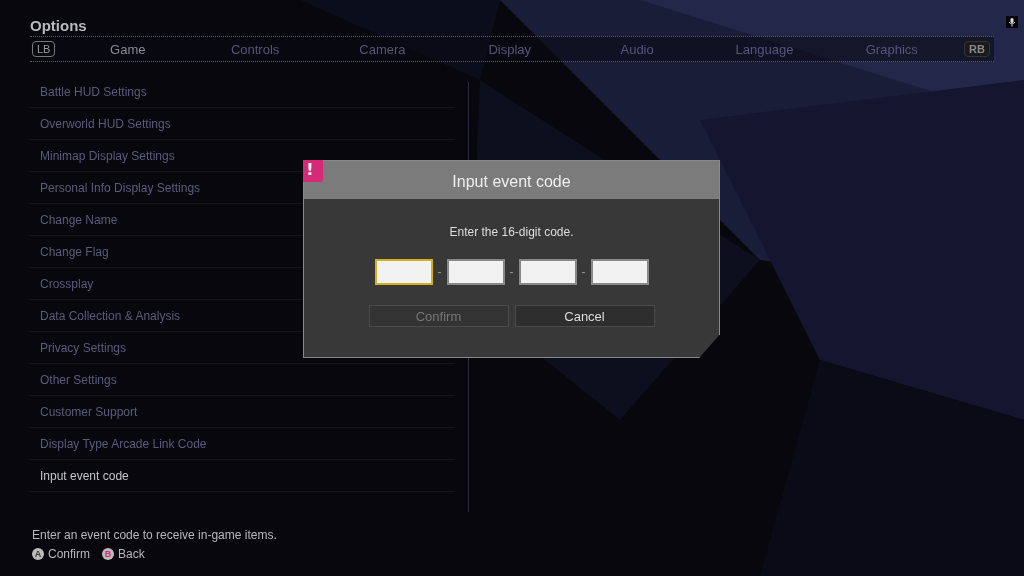  Describe the element at coordinates (67, 283) in the screenshot. I see `menu-item: Crossplay` at that location.